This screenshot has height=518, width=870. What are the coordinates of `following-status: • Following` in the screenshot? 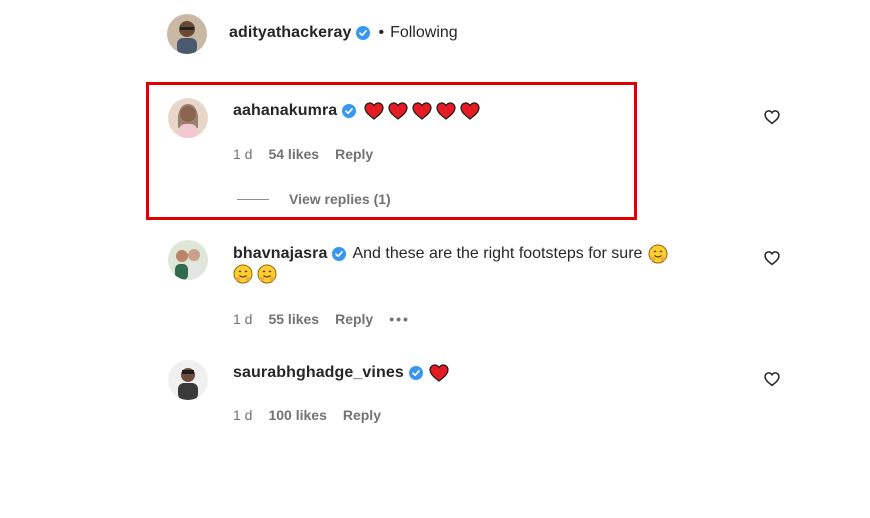 It's located at (417, 33).